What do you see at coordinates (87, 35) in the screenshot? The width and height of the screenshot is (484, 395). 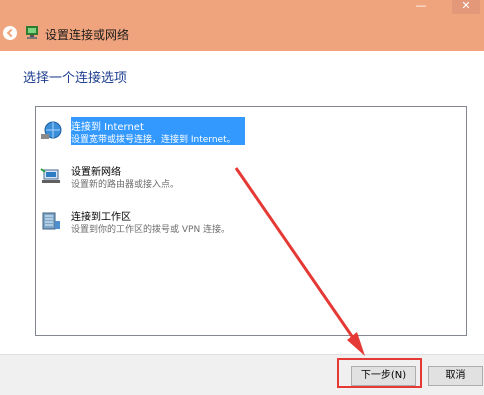 I see `window-title: 设置连接或网络` at bounding box center [87, 35].